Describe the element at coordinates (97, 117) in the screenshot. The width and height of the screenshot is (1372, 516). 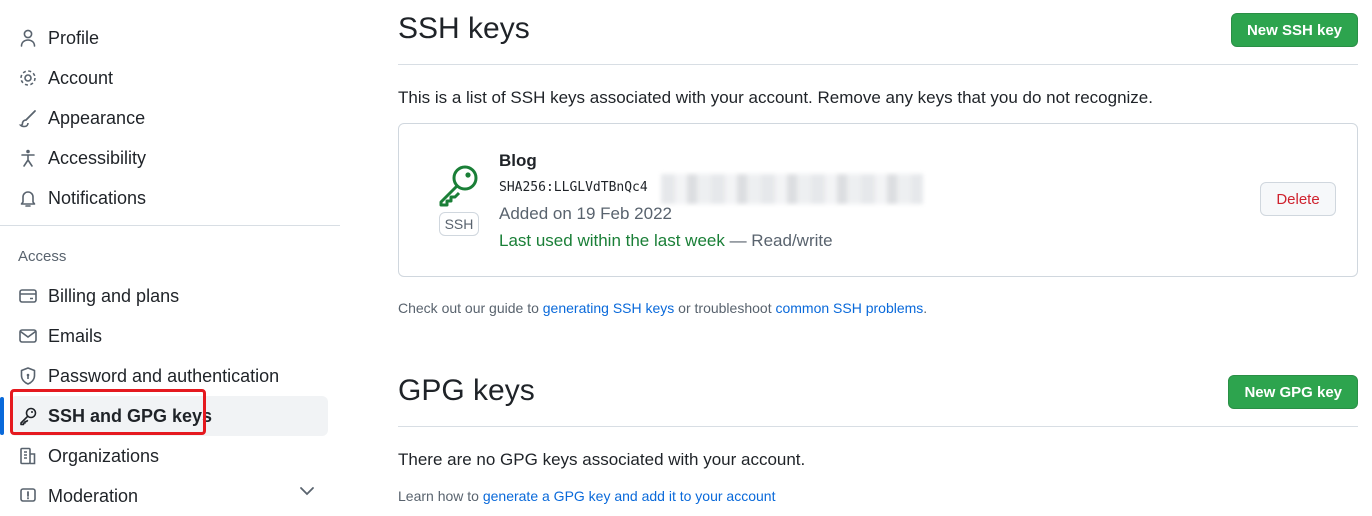
I see `sidebar-item-label: Appearance` at that location.